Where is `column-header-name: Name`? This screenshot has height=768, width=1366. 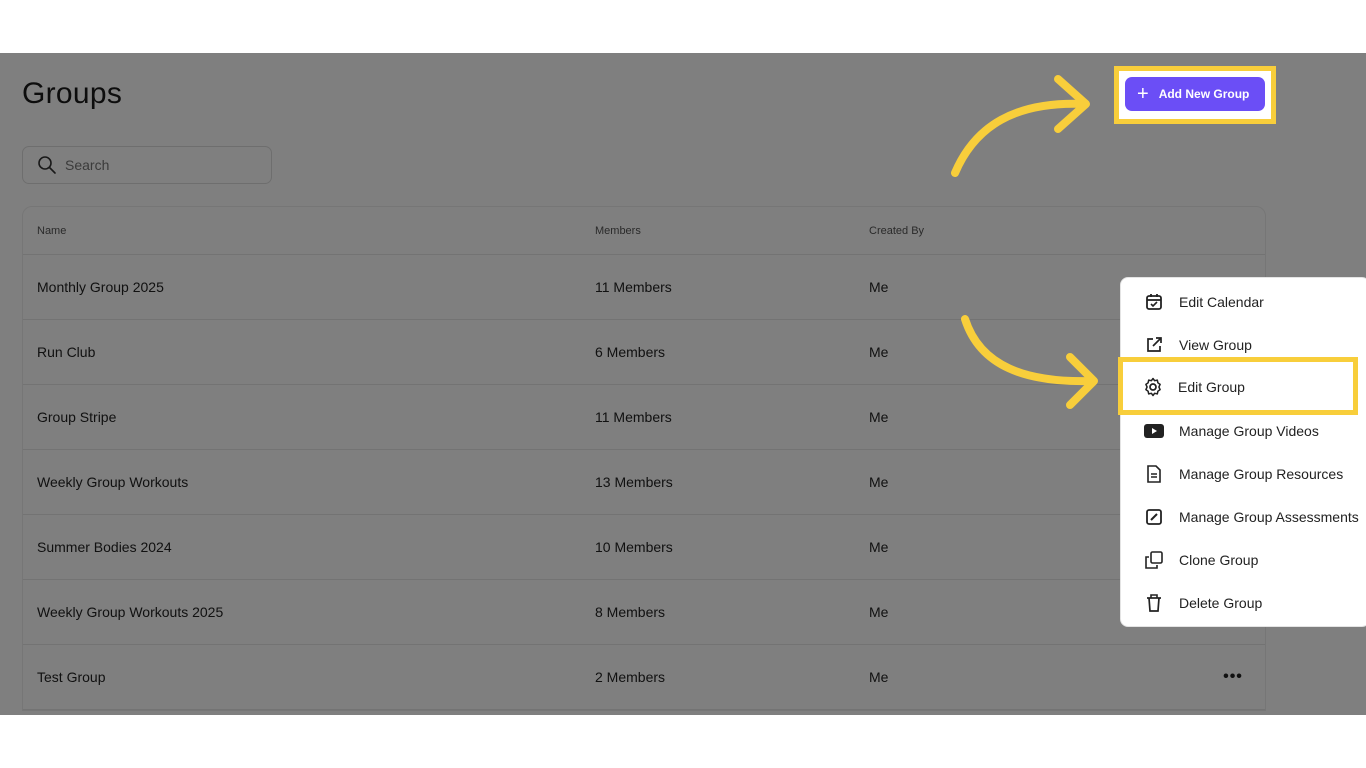
column-header-name: Name is located at coordinates (51, 231).